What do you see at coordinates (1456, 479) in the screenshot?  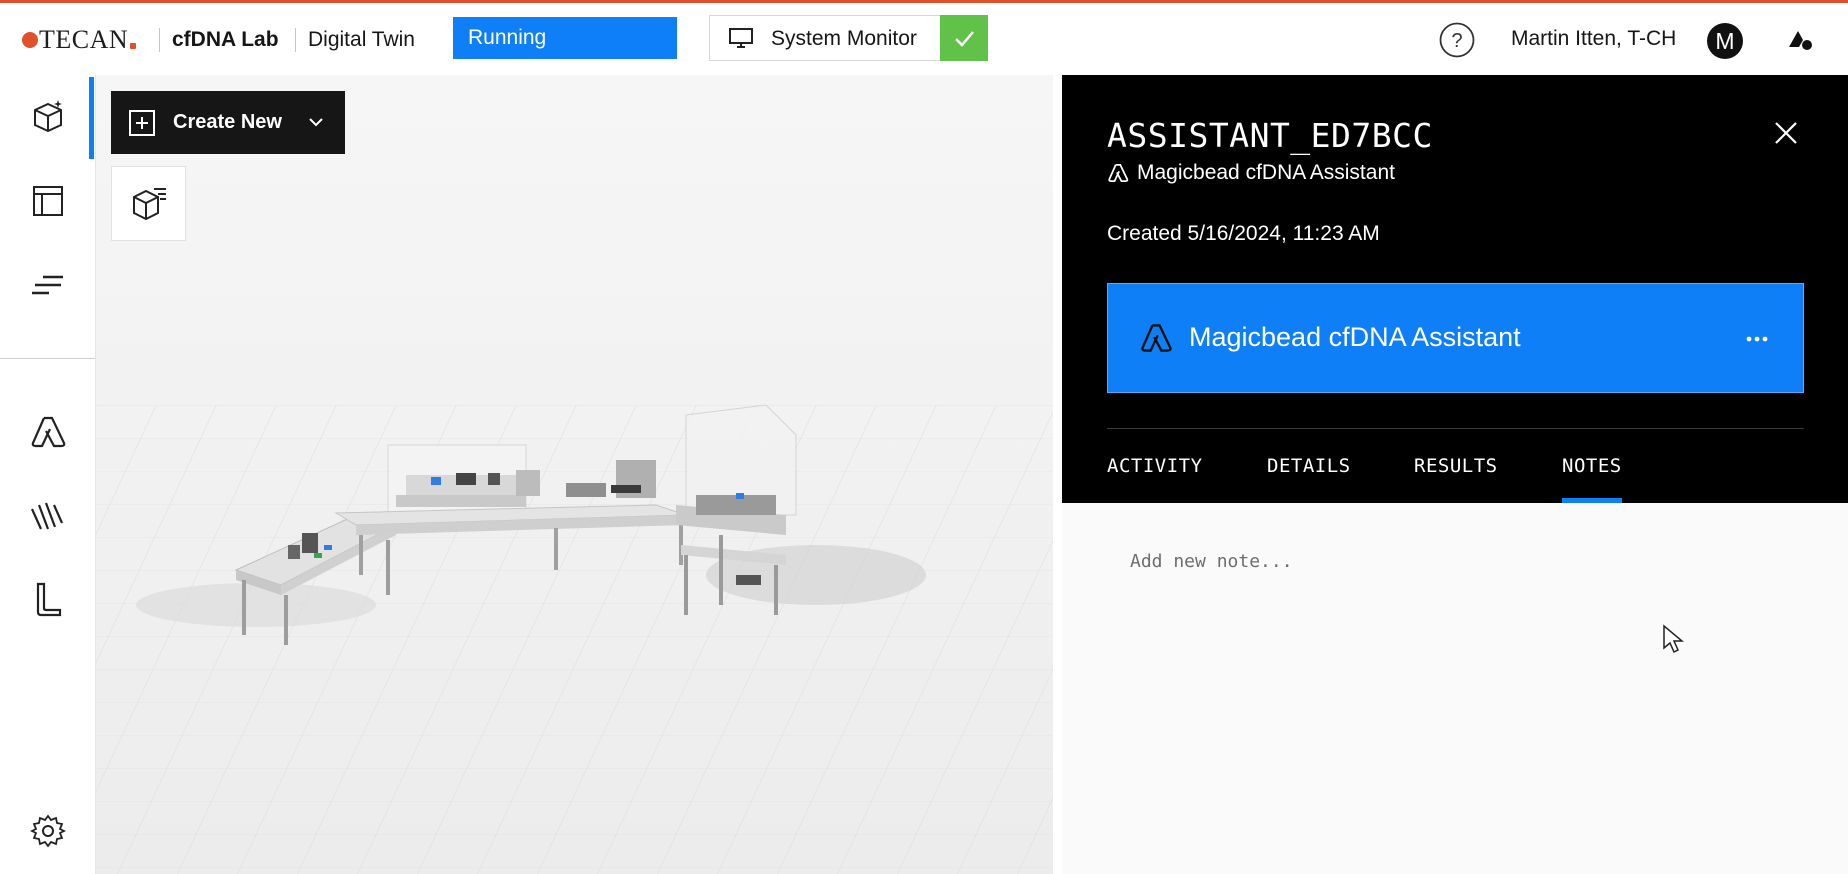 I see `tab-results: RESULTS` at bounding box center [1456, 479].